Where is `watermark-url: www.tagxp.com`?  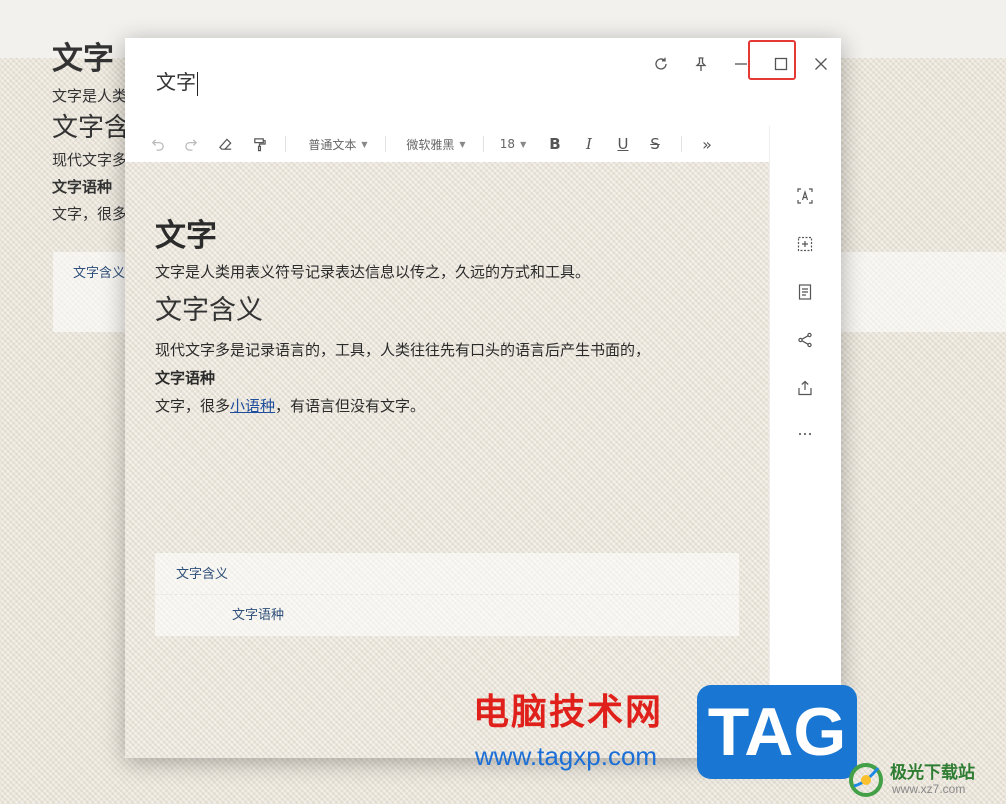 watermark-url: www.tagxp.com is located at coordinates (566, 756).